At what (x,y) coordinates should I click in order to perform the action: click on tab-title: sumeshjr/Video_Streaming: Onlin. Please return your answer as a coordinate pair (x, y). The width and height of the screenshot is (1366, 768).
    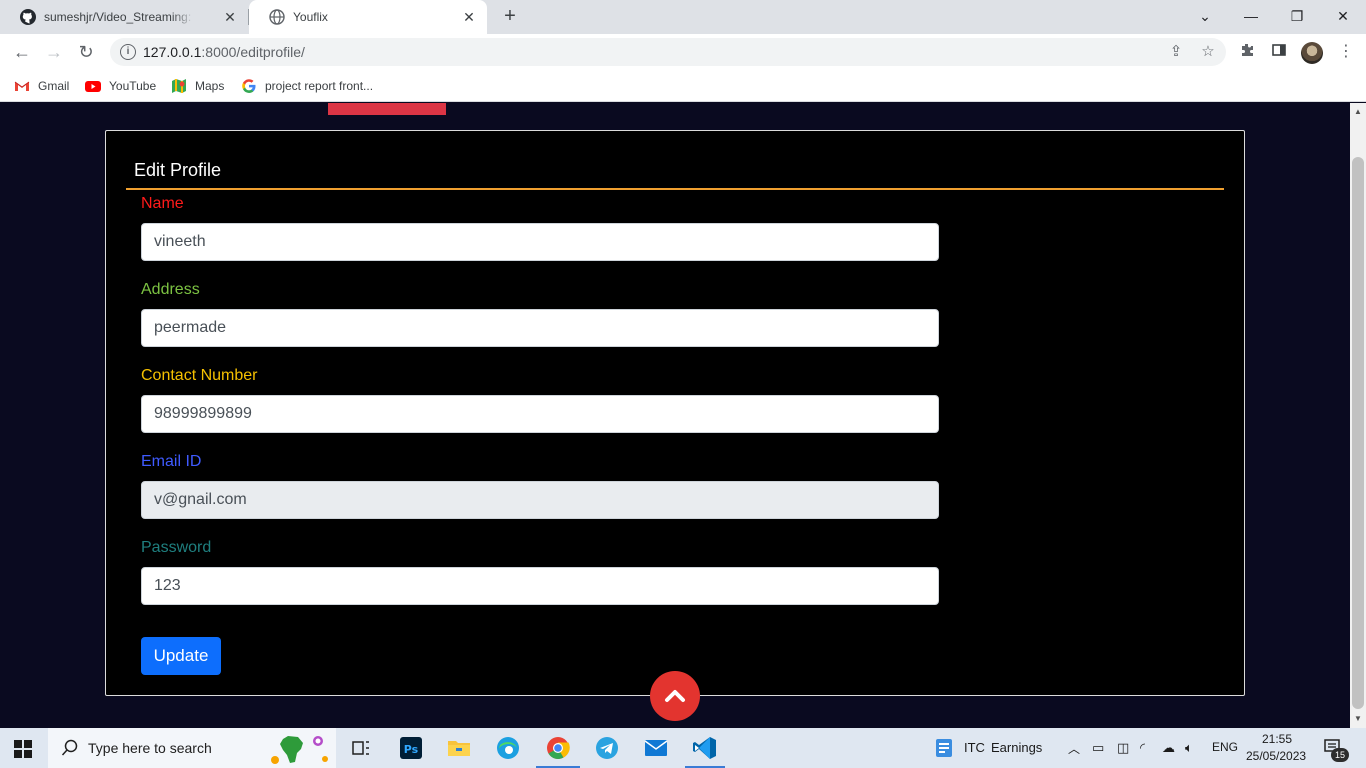
    Looking at the image, I should click on (119, 17).